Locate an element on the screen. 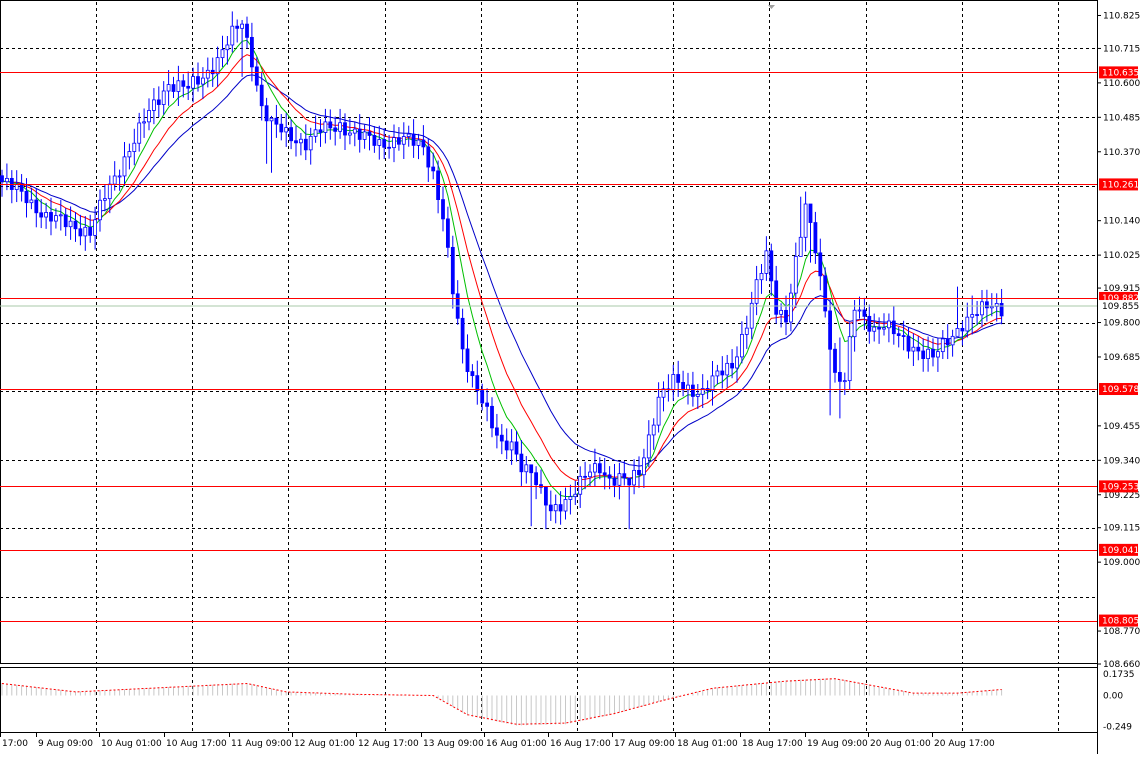  x-tick-label-4: 11 Aug 09:00 is located at coordinates (261, 744).